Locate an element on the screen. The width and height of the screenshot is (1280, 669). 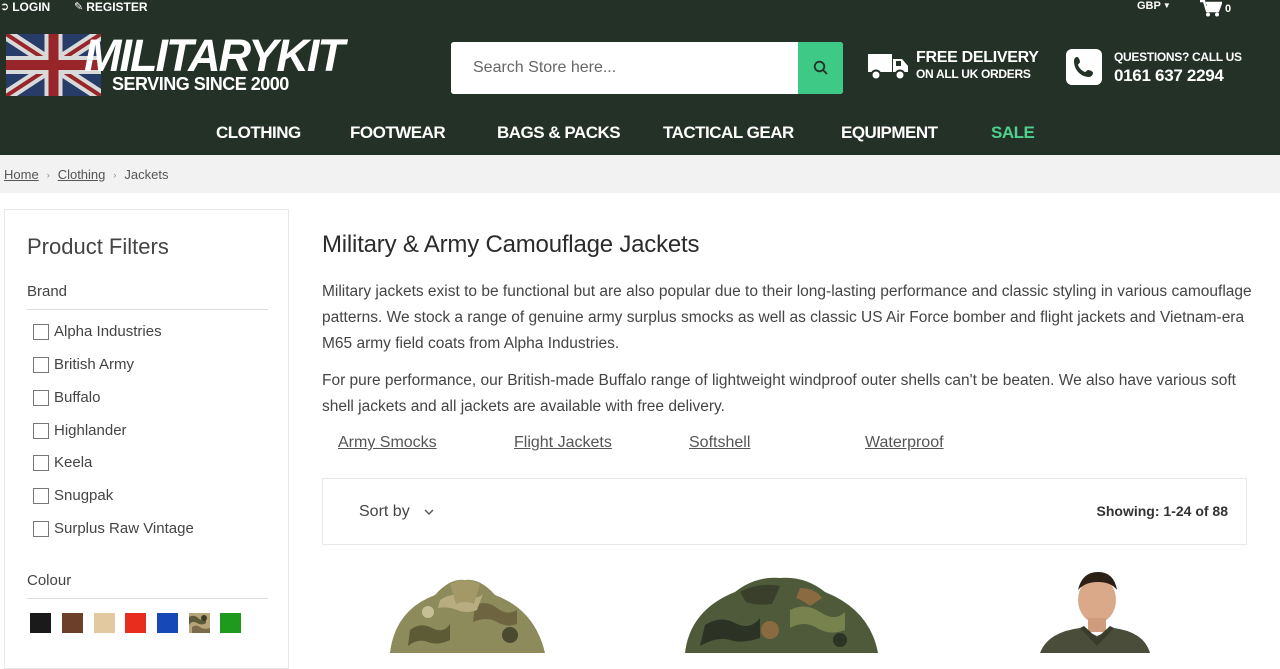
brand-option-label: Keela is located at coordinates (73, 462).